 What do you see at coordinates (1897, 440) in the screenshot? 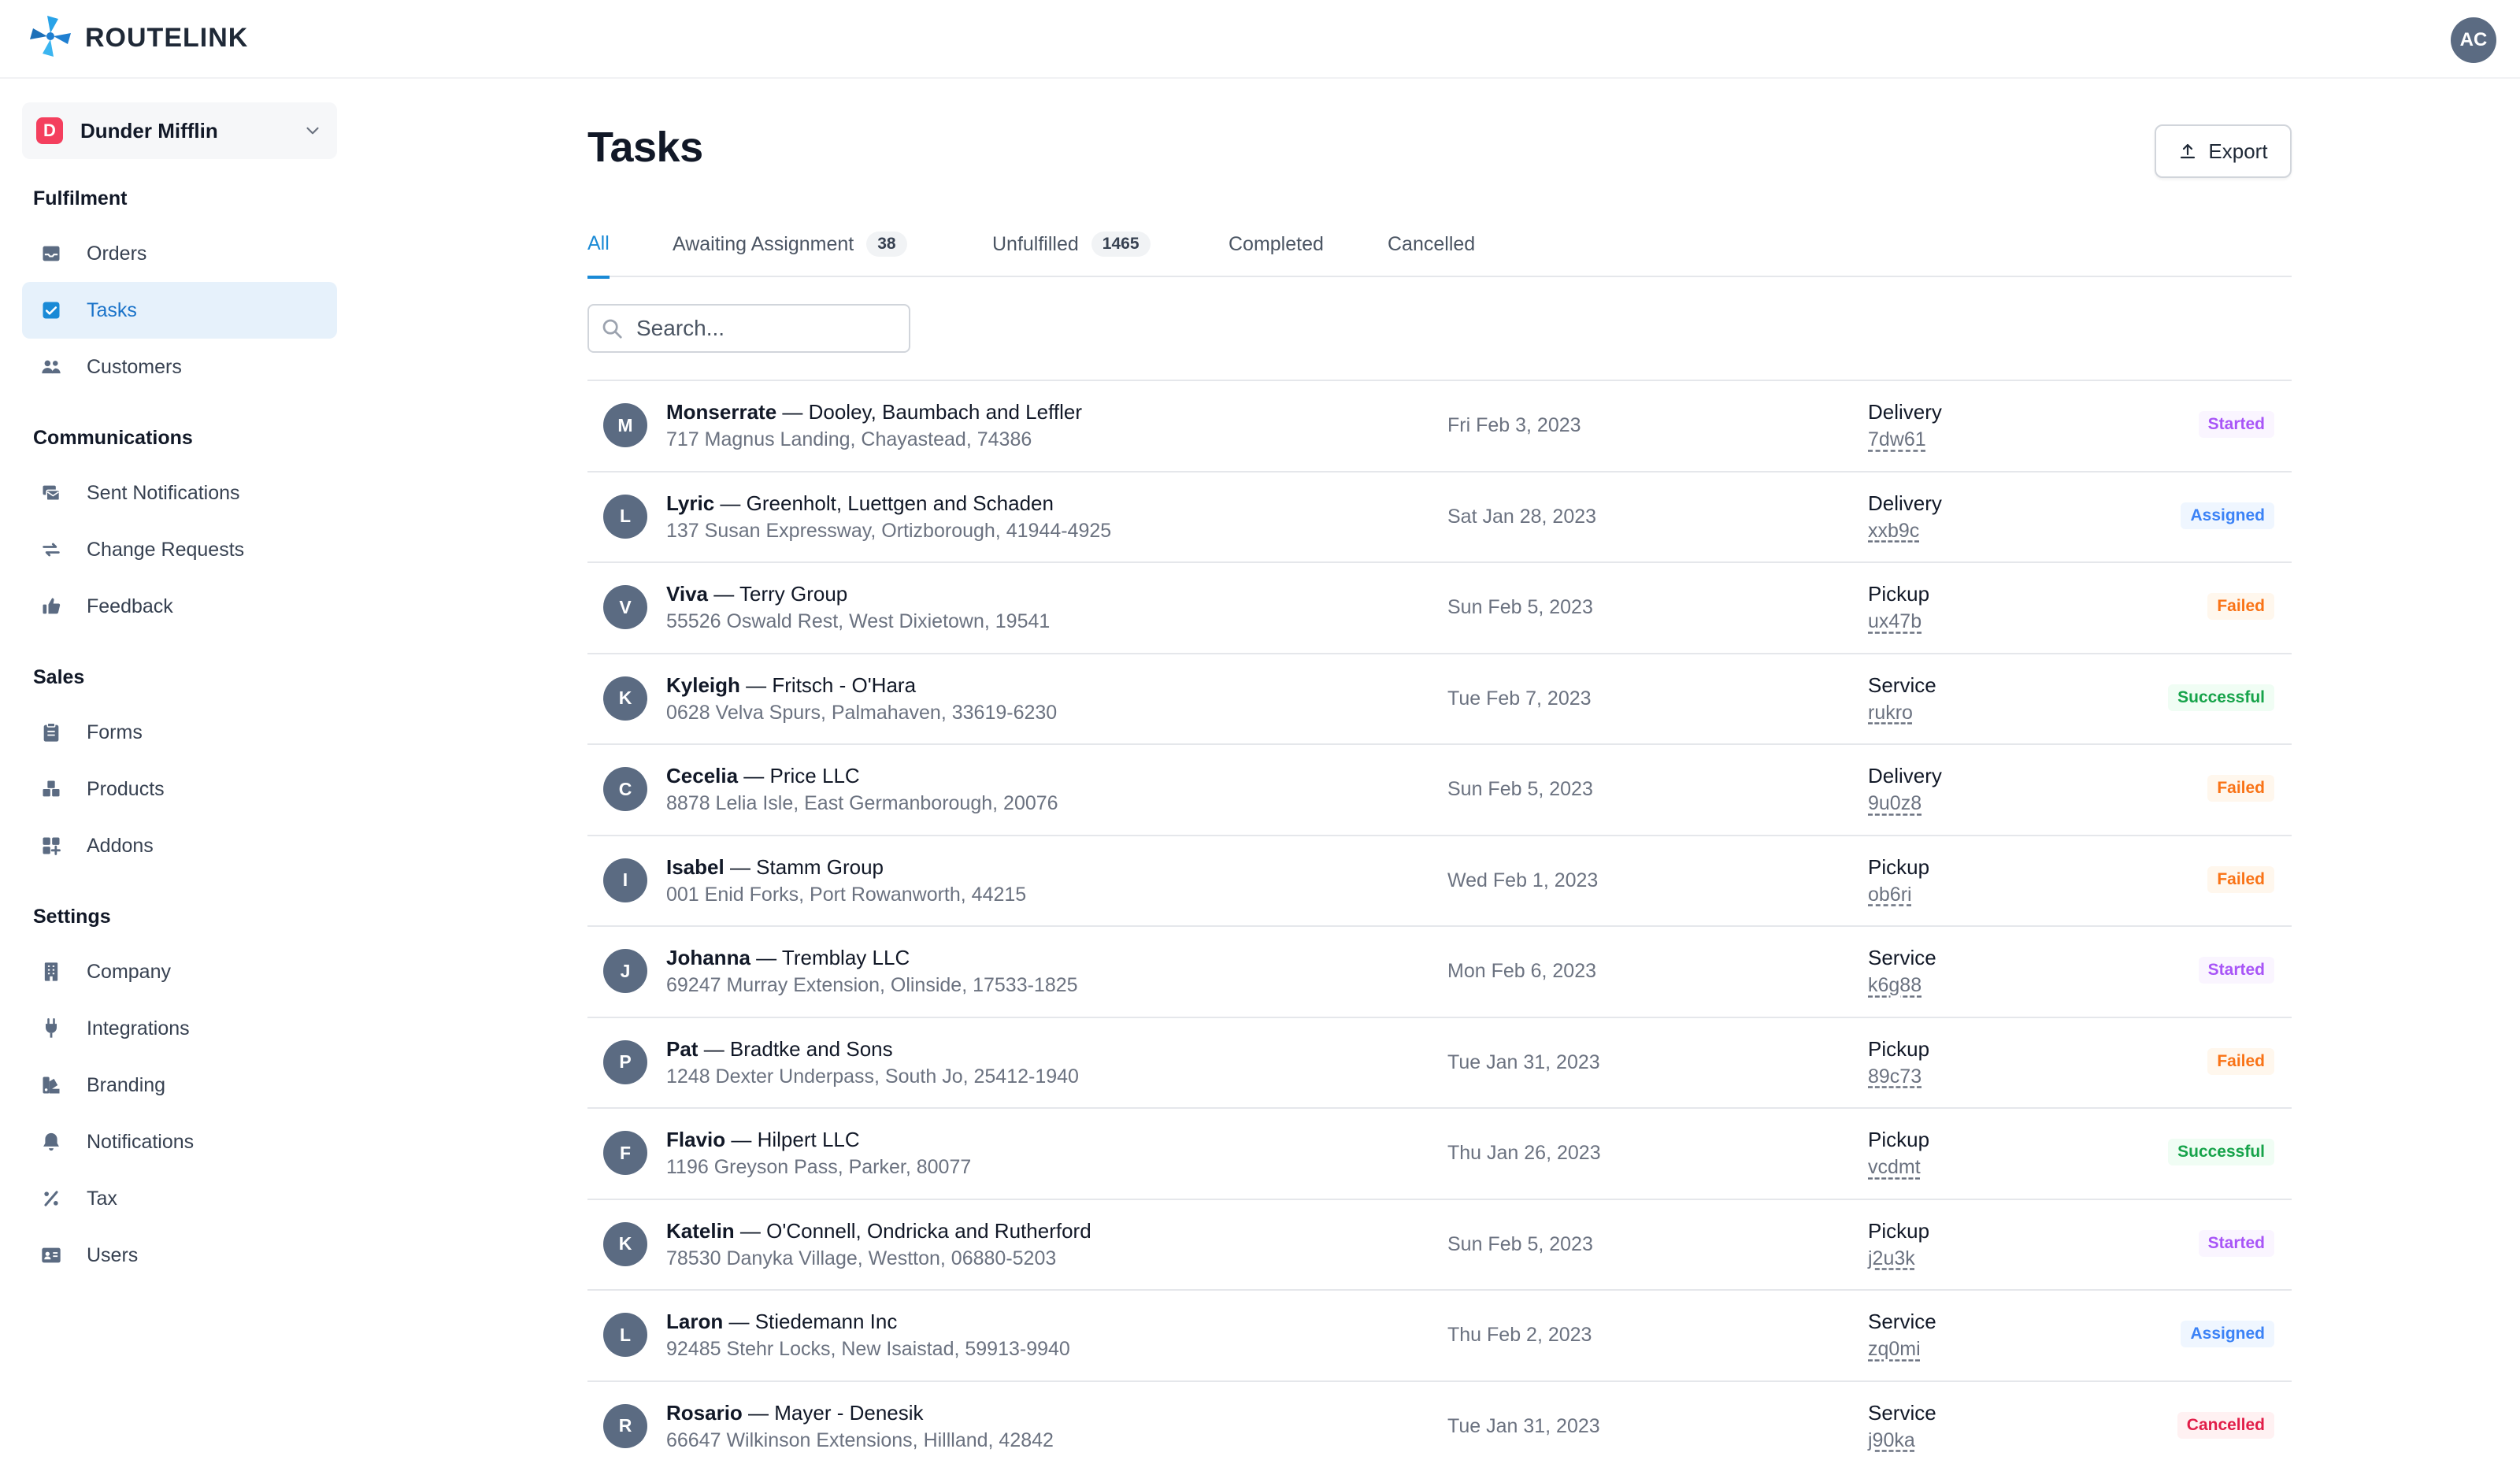
I see `task-reference-link: 7dw61` at bounding box center [1897, 440].